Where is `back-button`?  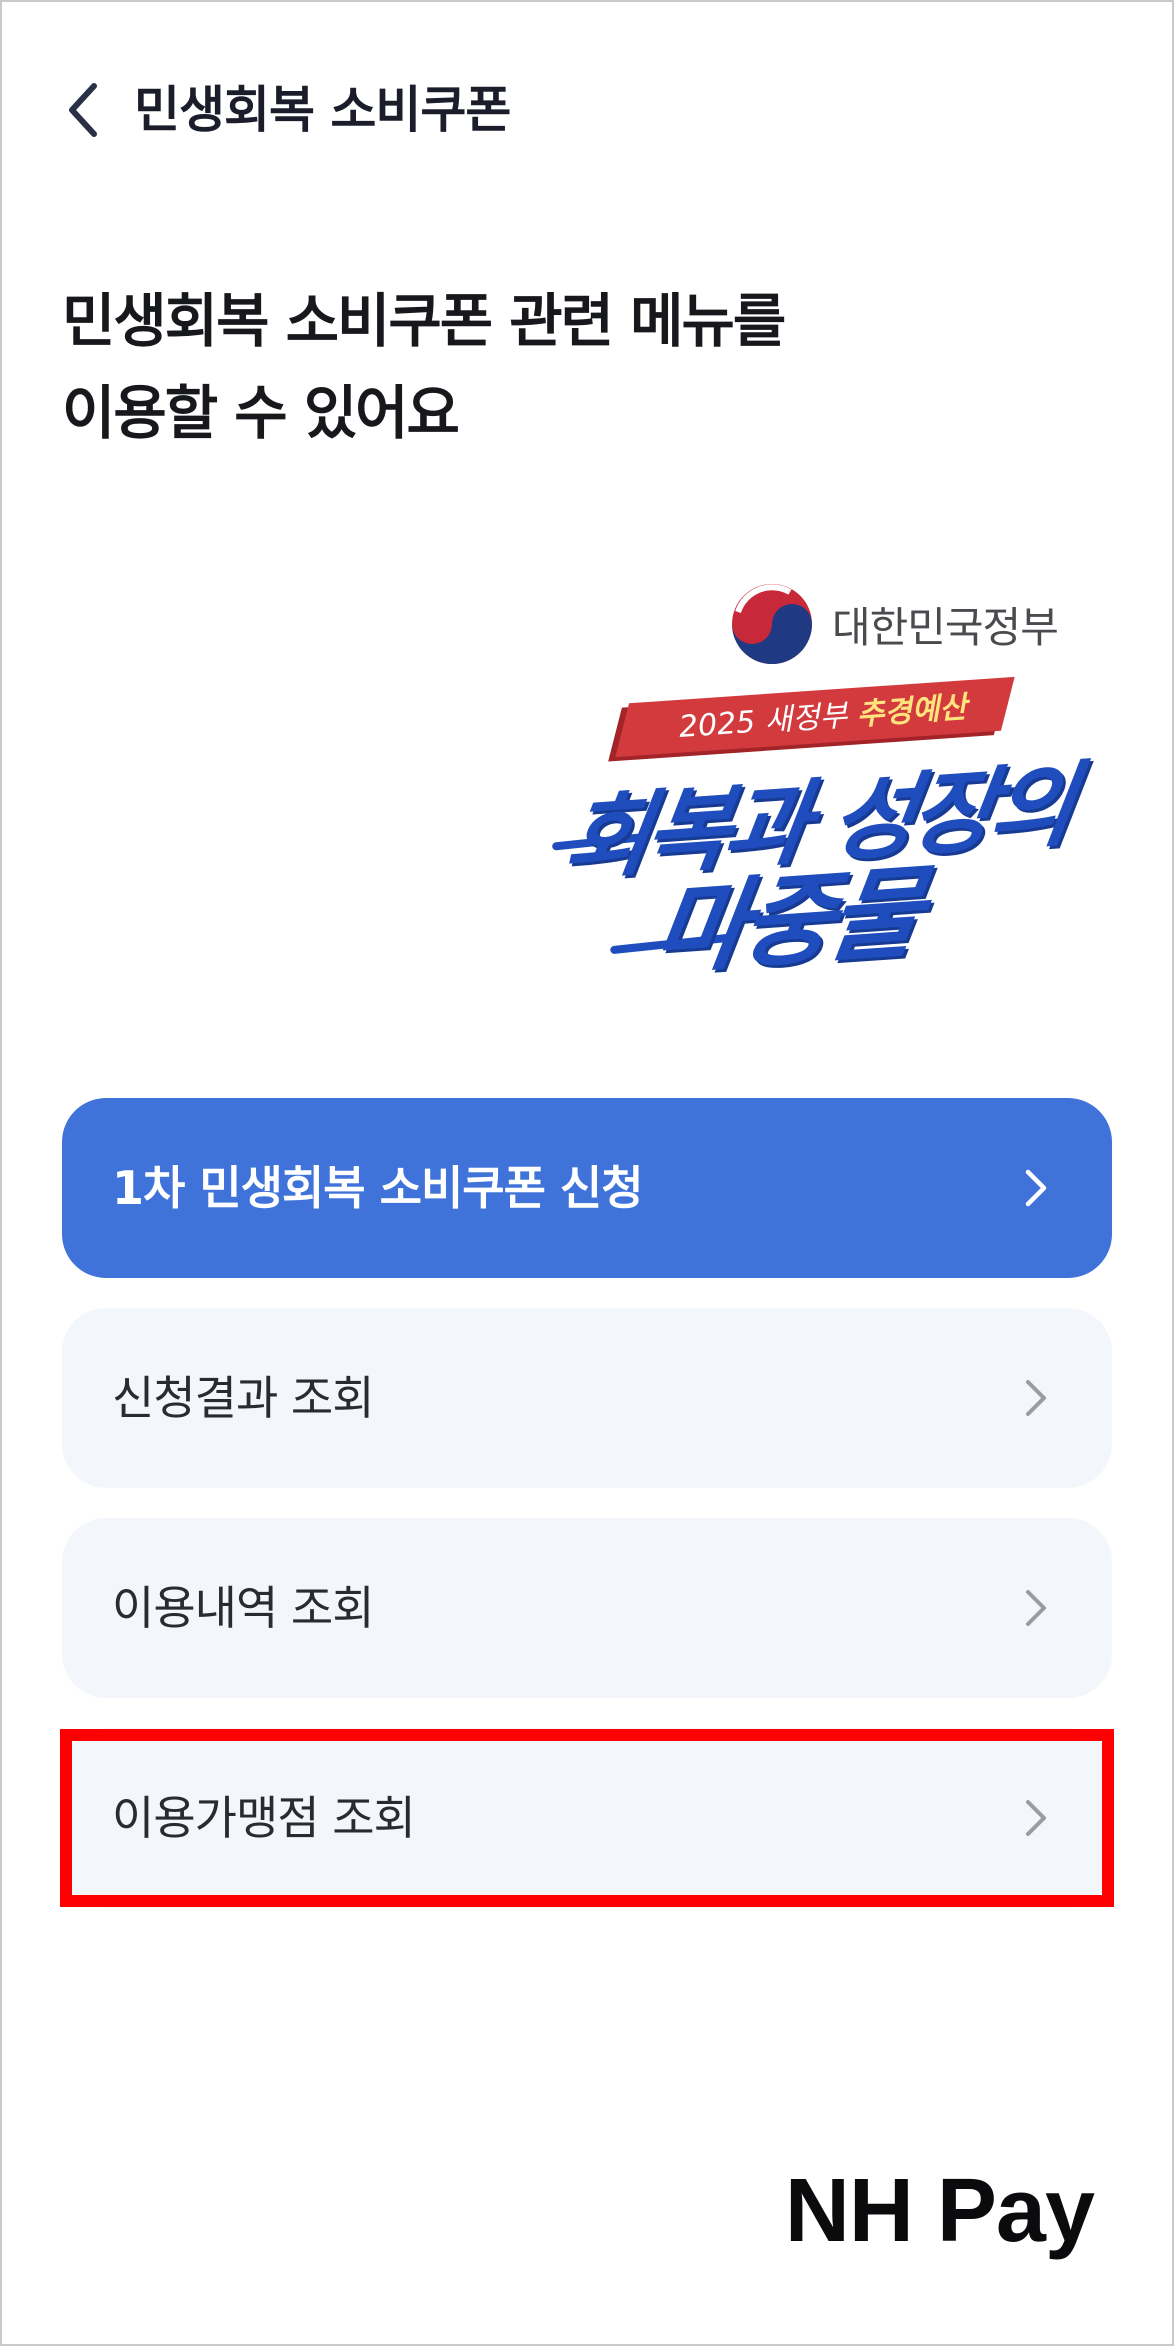 back-button is located at coordinates (84, 110).